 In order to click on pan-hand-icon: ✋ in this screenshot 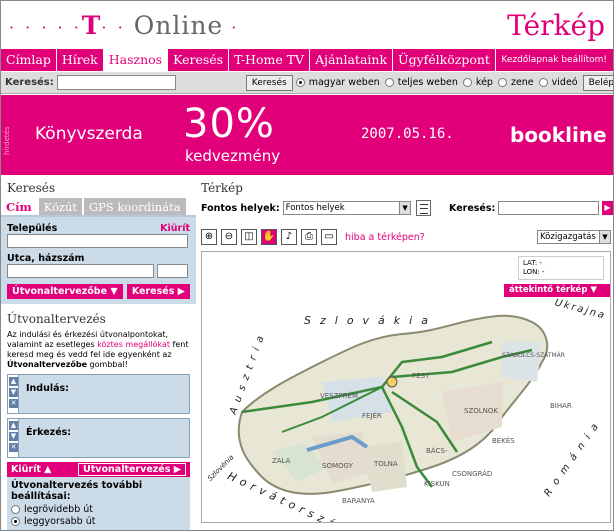, I will do `click(269, 237)`.